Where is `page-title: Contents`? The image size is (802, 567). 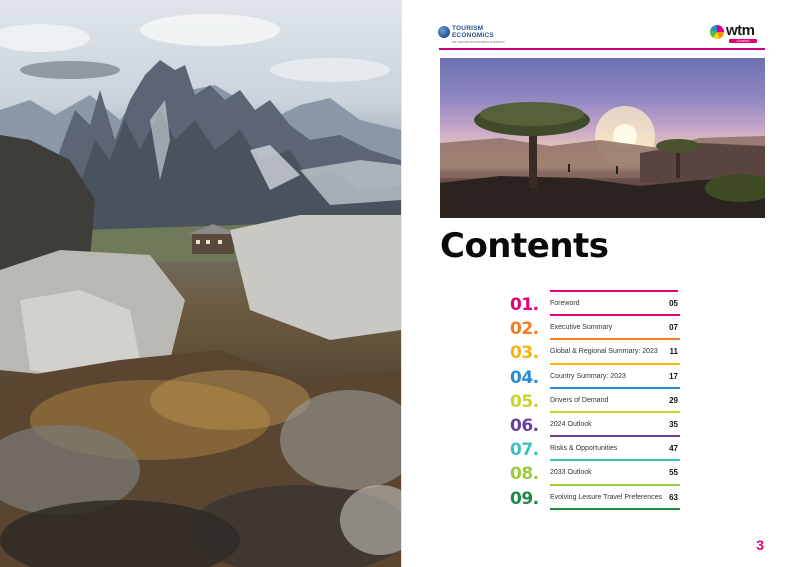
page-title: Contents is located at coordinates (524, 246).